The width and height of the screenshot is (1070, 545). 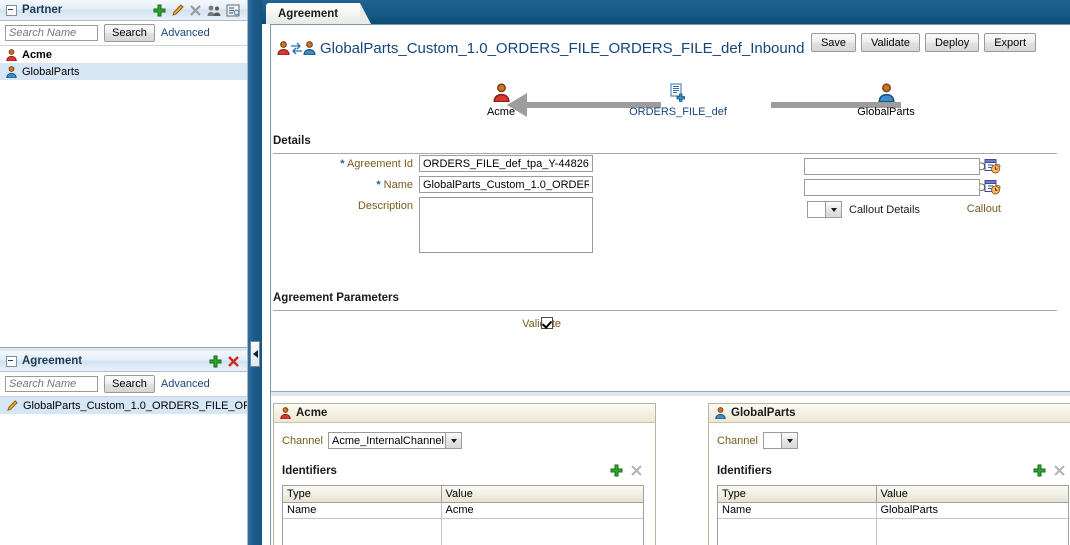 What do you see at coordinates (547, 323) in the screenshot?
I see `validate-checkbox` at bounding box center [547, 323].